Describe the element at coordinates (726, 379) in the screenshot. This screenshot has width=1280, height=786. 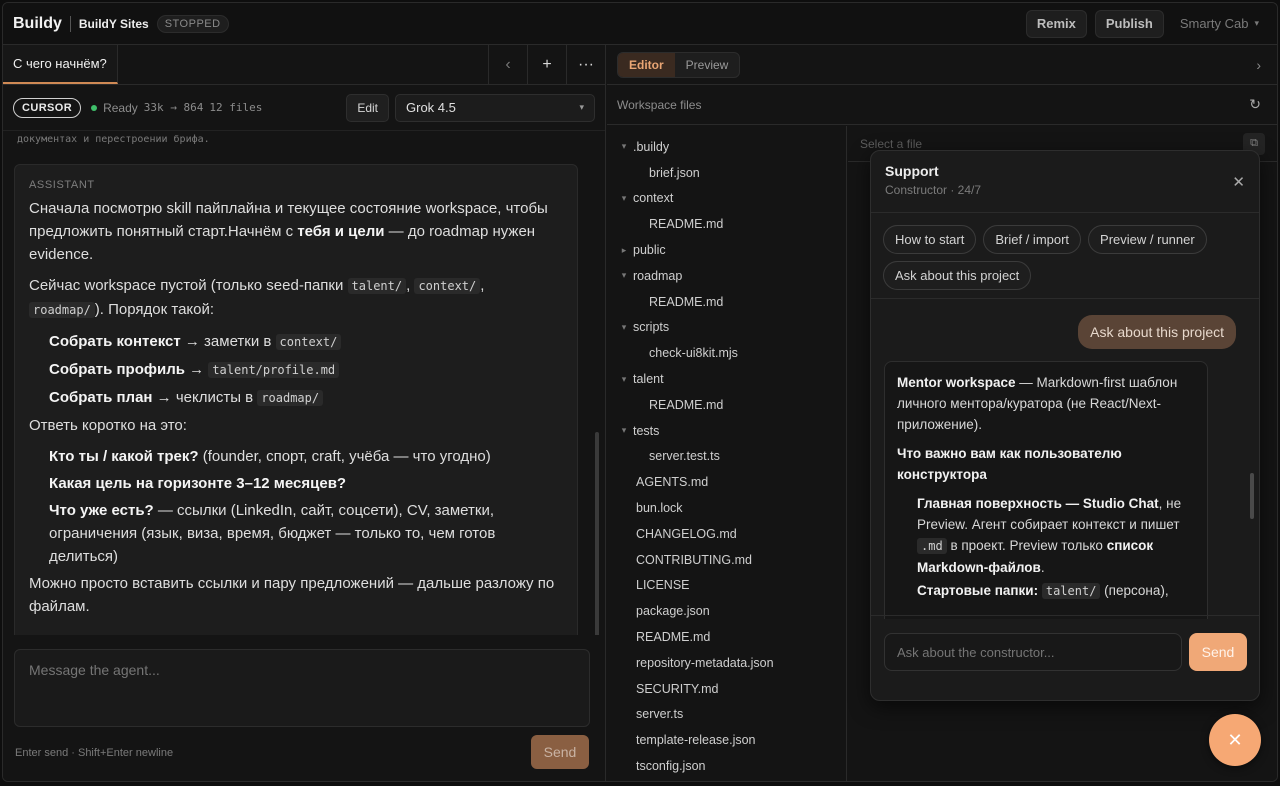
I see `tree-folder: ▾ talent` at that location.